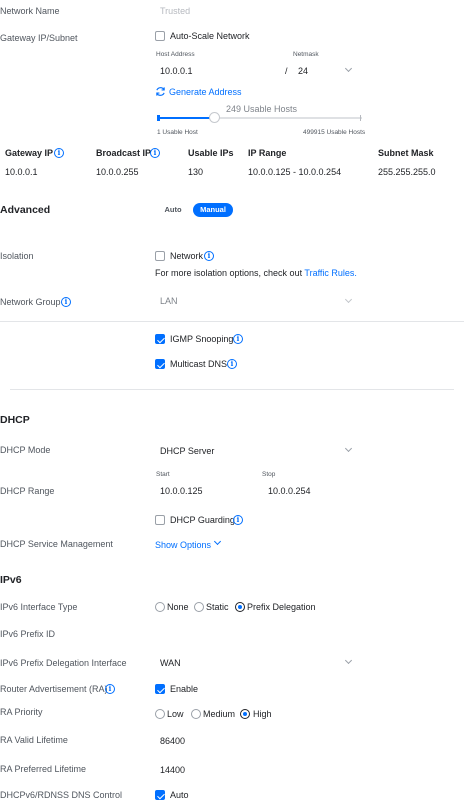 This screenshot has height=800, width=464. I want to click on table-cell-broadcast-ip: 10.0.0.255, so click(117, 172).